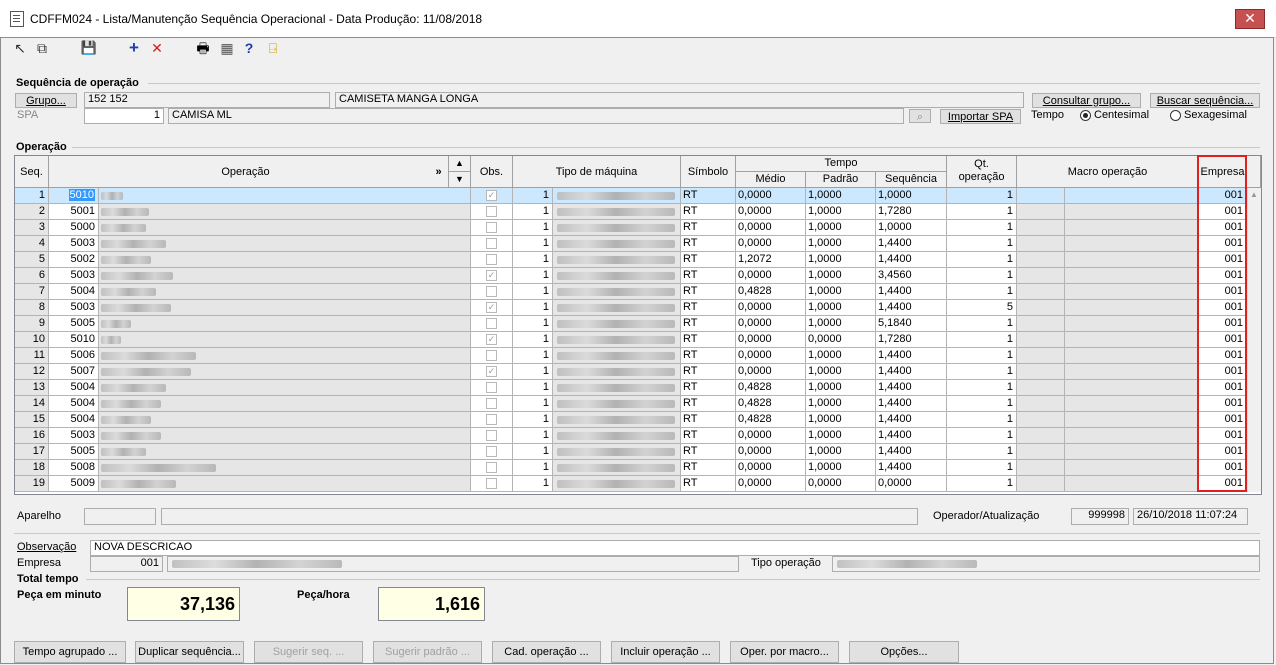 This screenshot has height=665, width=1276. I want to click on table-row: 15 5004 1 RT 0,4828 1,0000 1,4400 1 001, so click(638, 420).